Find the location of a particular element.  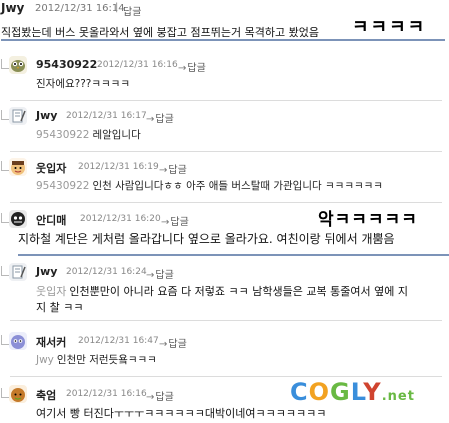

comment-date: 2012/12/31 16:20 is located at coordinates (120, 219).